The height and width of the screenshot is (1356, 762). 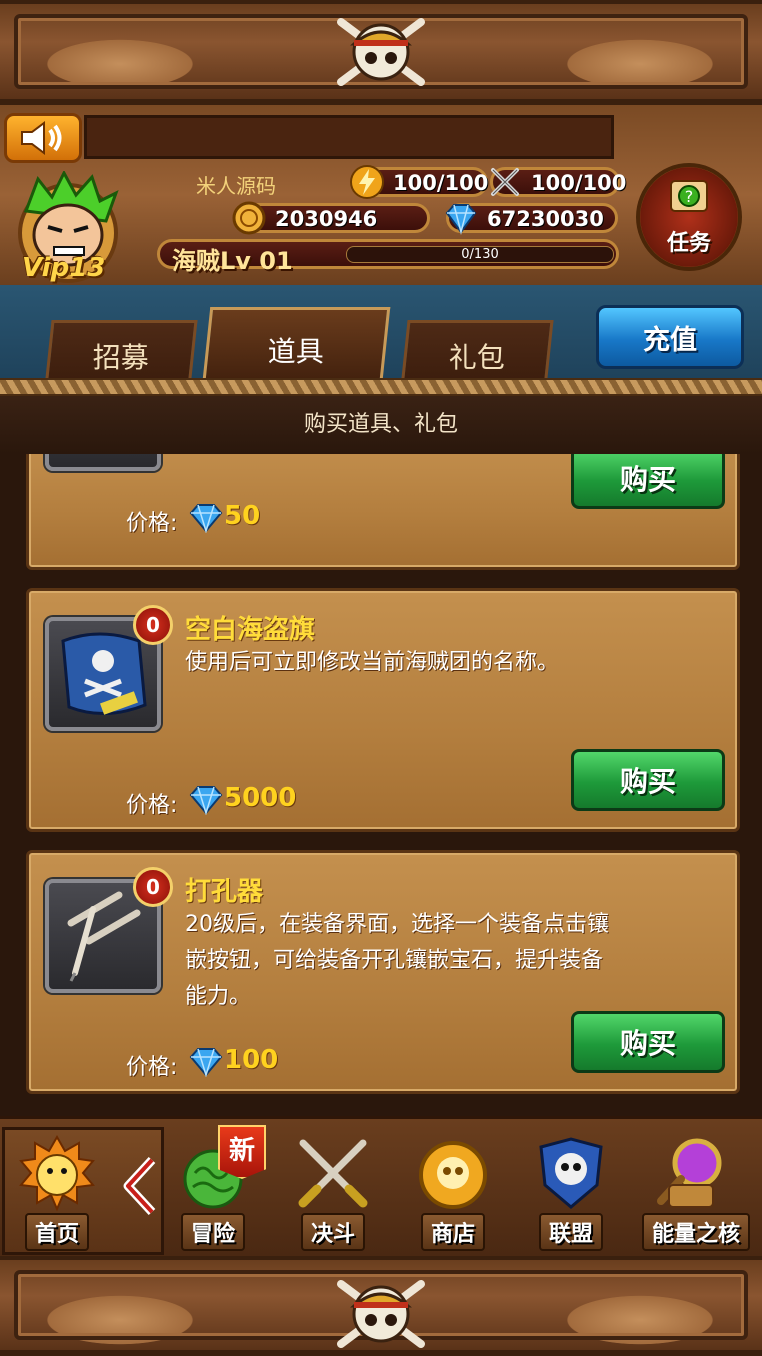 What do you see at coordinates (571, 1173) in the screenshot?
I see `skull-shield-icon` at bounding box center [571, 1173].